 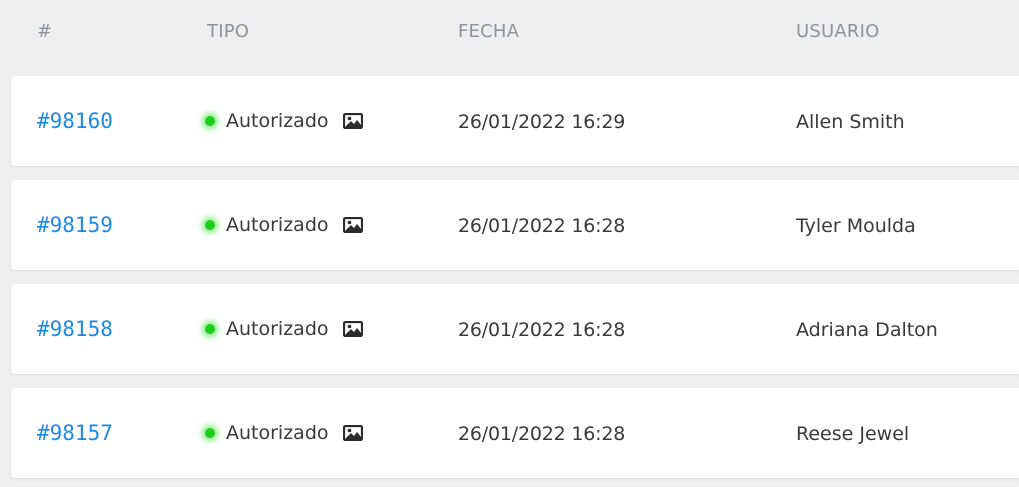 What do you see at coordinates (75, 329) in the screenshot?
I see `record-id-link: #98158` at bounding box center [75, 329].